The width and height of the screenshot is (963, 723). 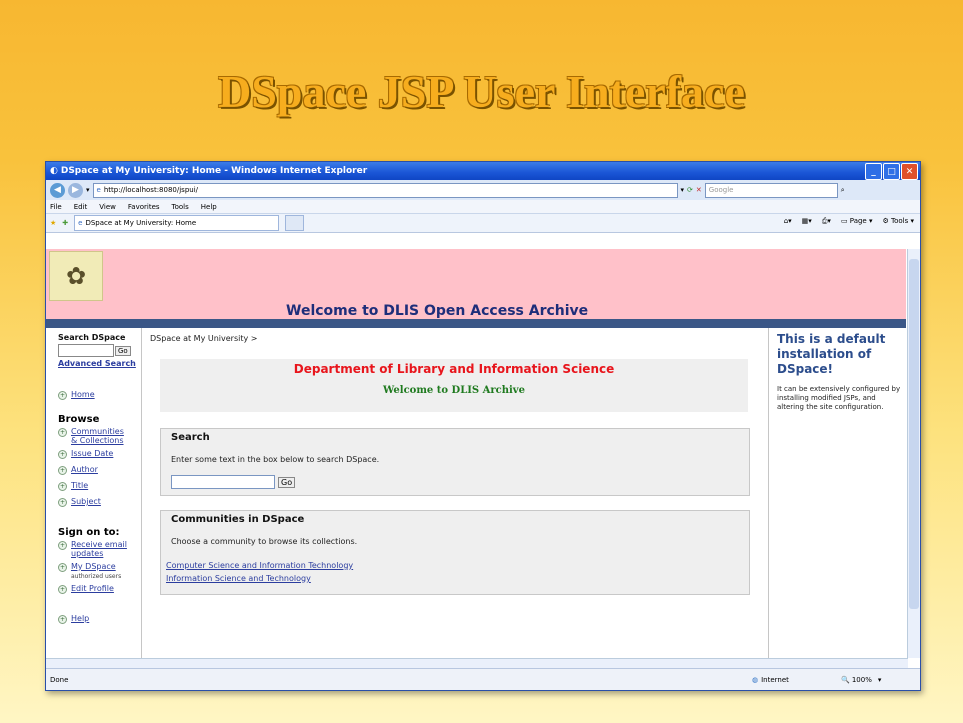 I want to click on forward-button: ▶, so click(x=75, y=190).